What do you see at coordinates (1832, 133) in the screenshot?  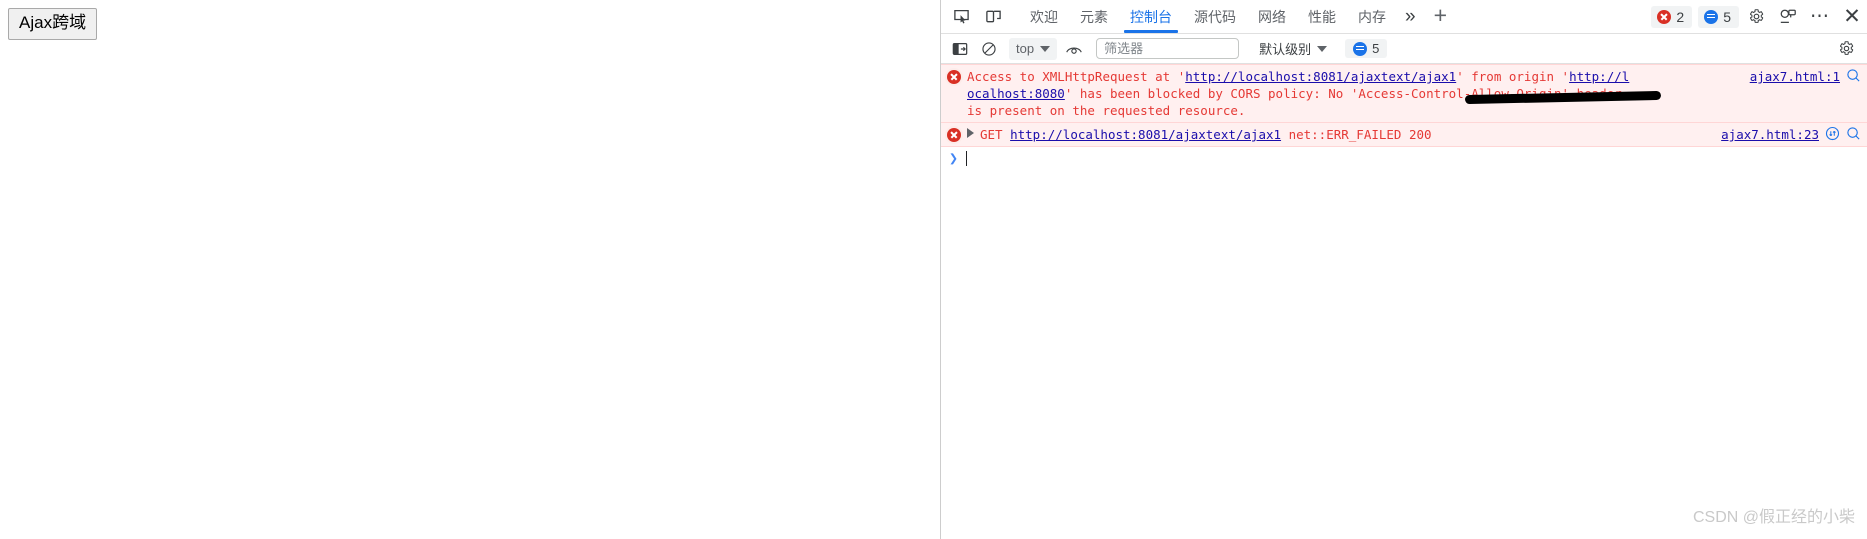 I see `network-request-icon` at bounding box center [1832, 133].